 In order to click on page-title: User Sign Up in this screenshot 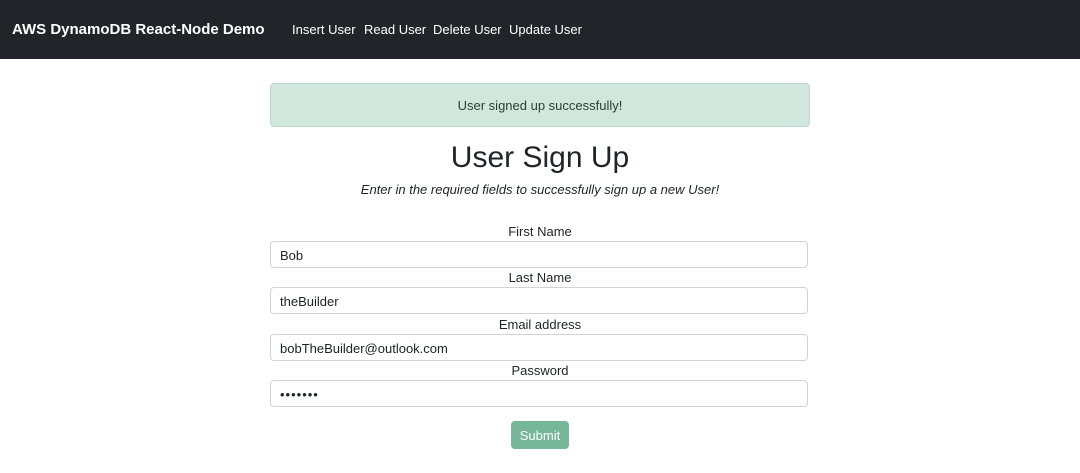, I will do `click(540, 157)`.